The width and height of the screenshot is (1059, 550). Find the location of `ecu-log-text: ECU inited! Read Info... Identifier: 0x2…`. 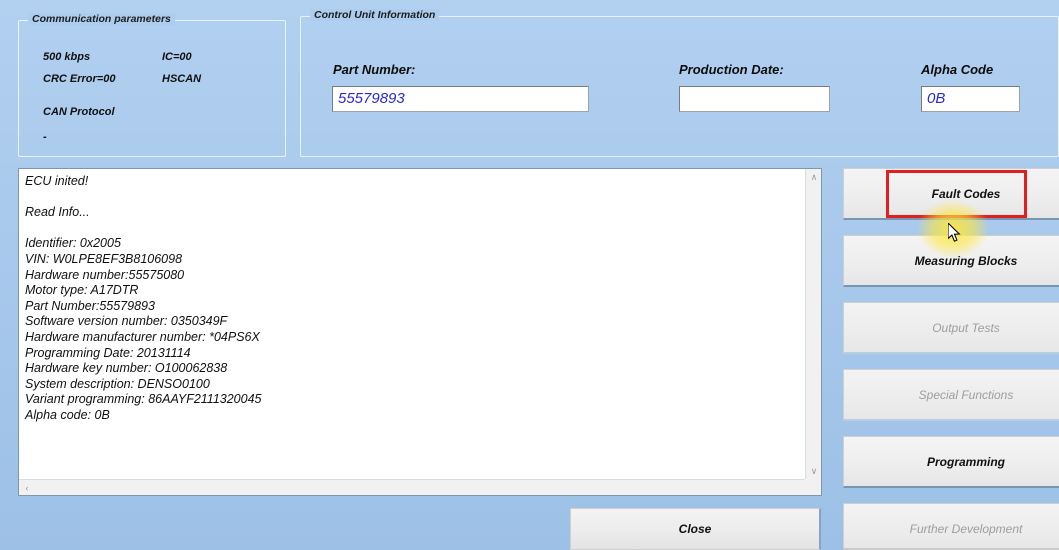

ecu-log-text: ECU inited! Read Info... Identifier: 0x2… is located at coordinates (143, 298).